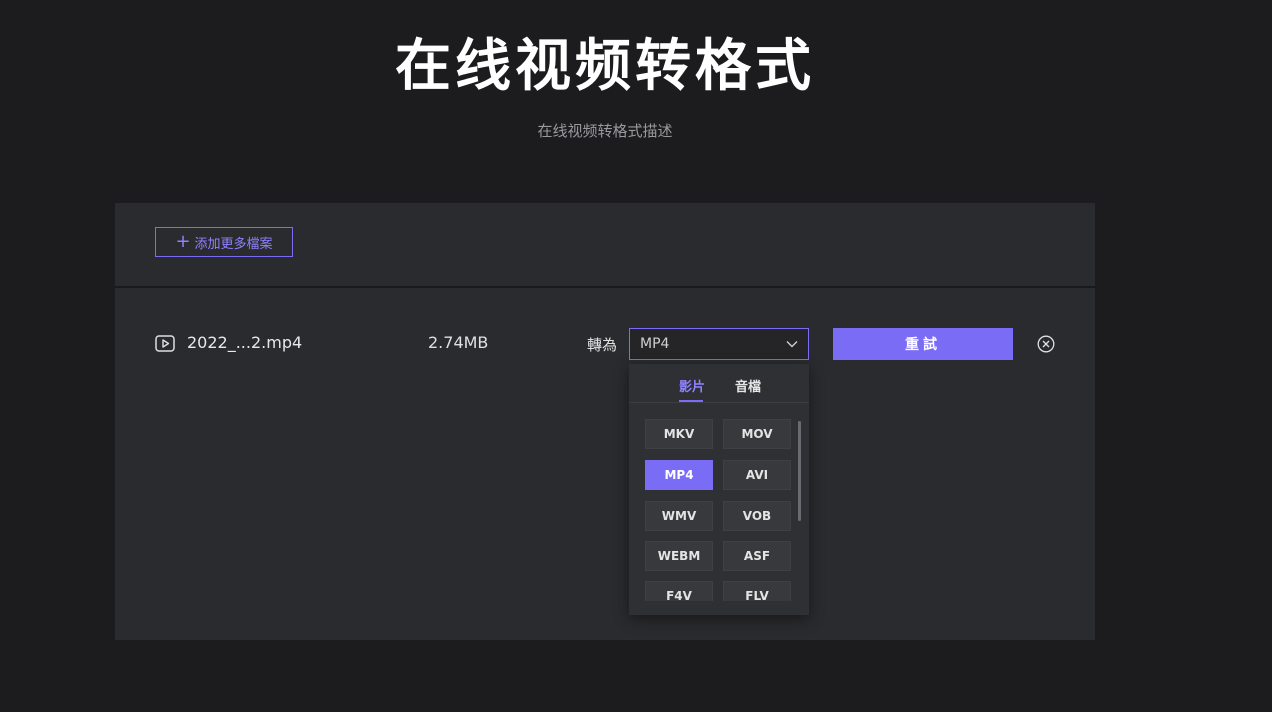  What do you see at coordinates (605, 66) in the screenshot?
I see `page-title: 在线视频转格式` at bounding box center [605, 66].